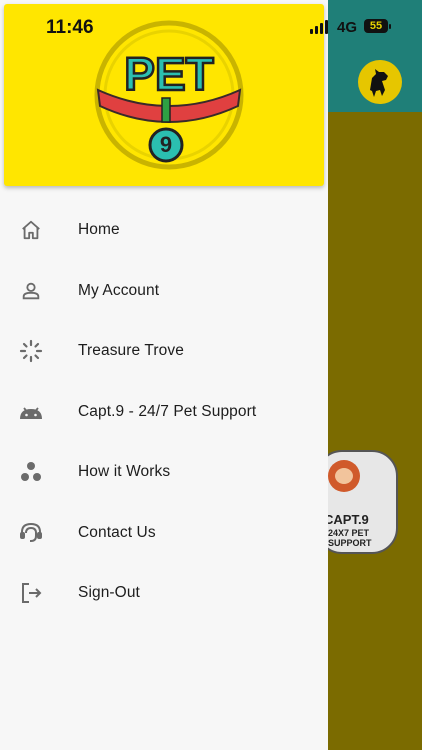  What do you see at coordinates (70, 27) in the screenshot?
I see `status-time: 11:46` at bounding box center [70, 27].